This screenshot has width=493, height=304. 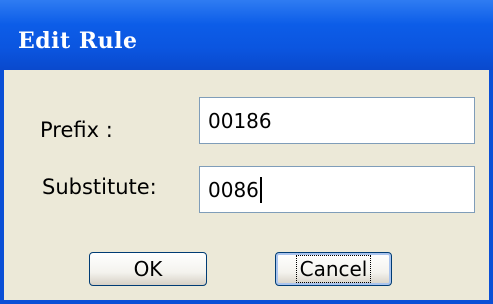 What do you see at coordinates (76, 130) in the screenshot?
I see `prefix-label: Prefix :` at bounding box center [76, 130].